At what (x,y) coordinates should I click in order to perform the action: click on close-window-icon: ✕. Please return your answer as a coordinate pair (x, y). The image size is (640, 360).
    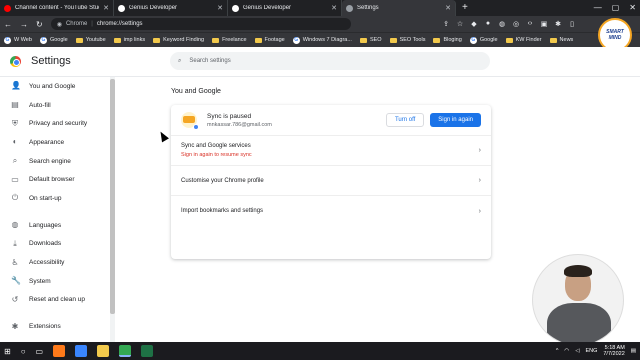
    Looking at the image, I should click on (632, 8).